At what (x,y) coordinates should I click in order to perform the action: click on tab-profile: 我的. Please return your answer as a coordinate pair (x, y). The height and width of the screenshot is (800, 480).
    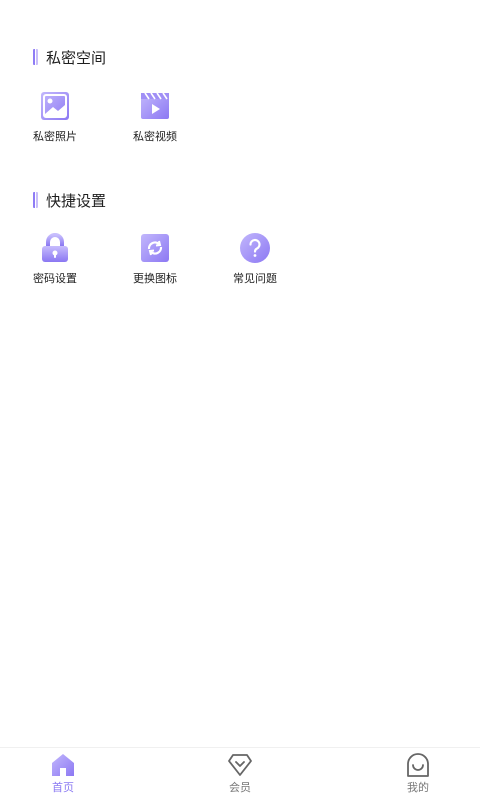
    Looking at the image, I should click on (418, 773).